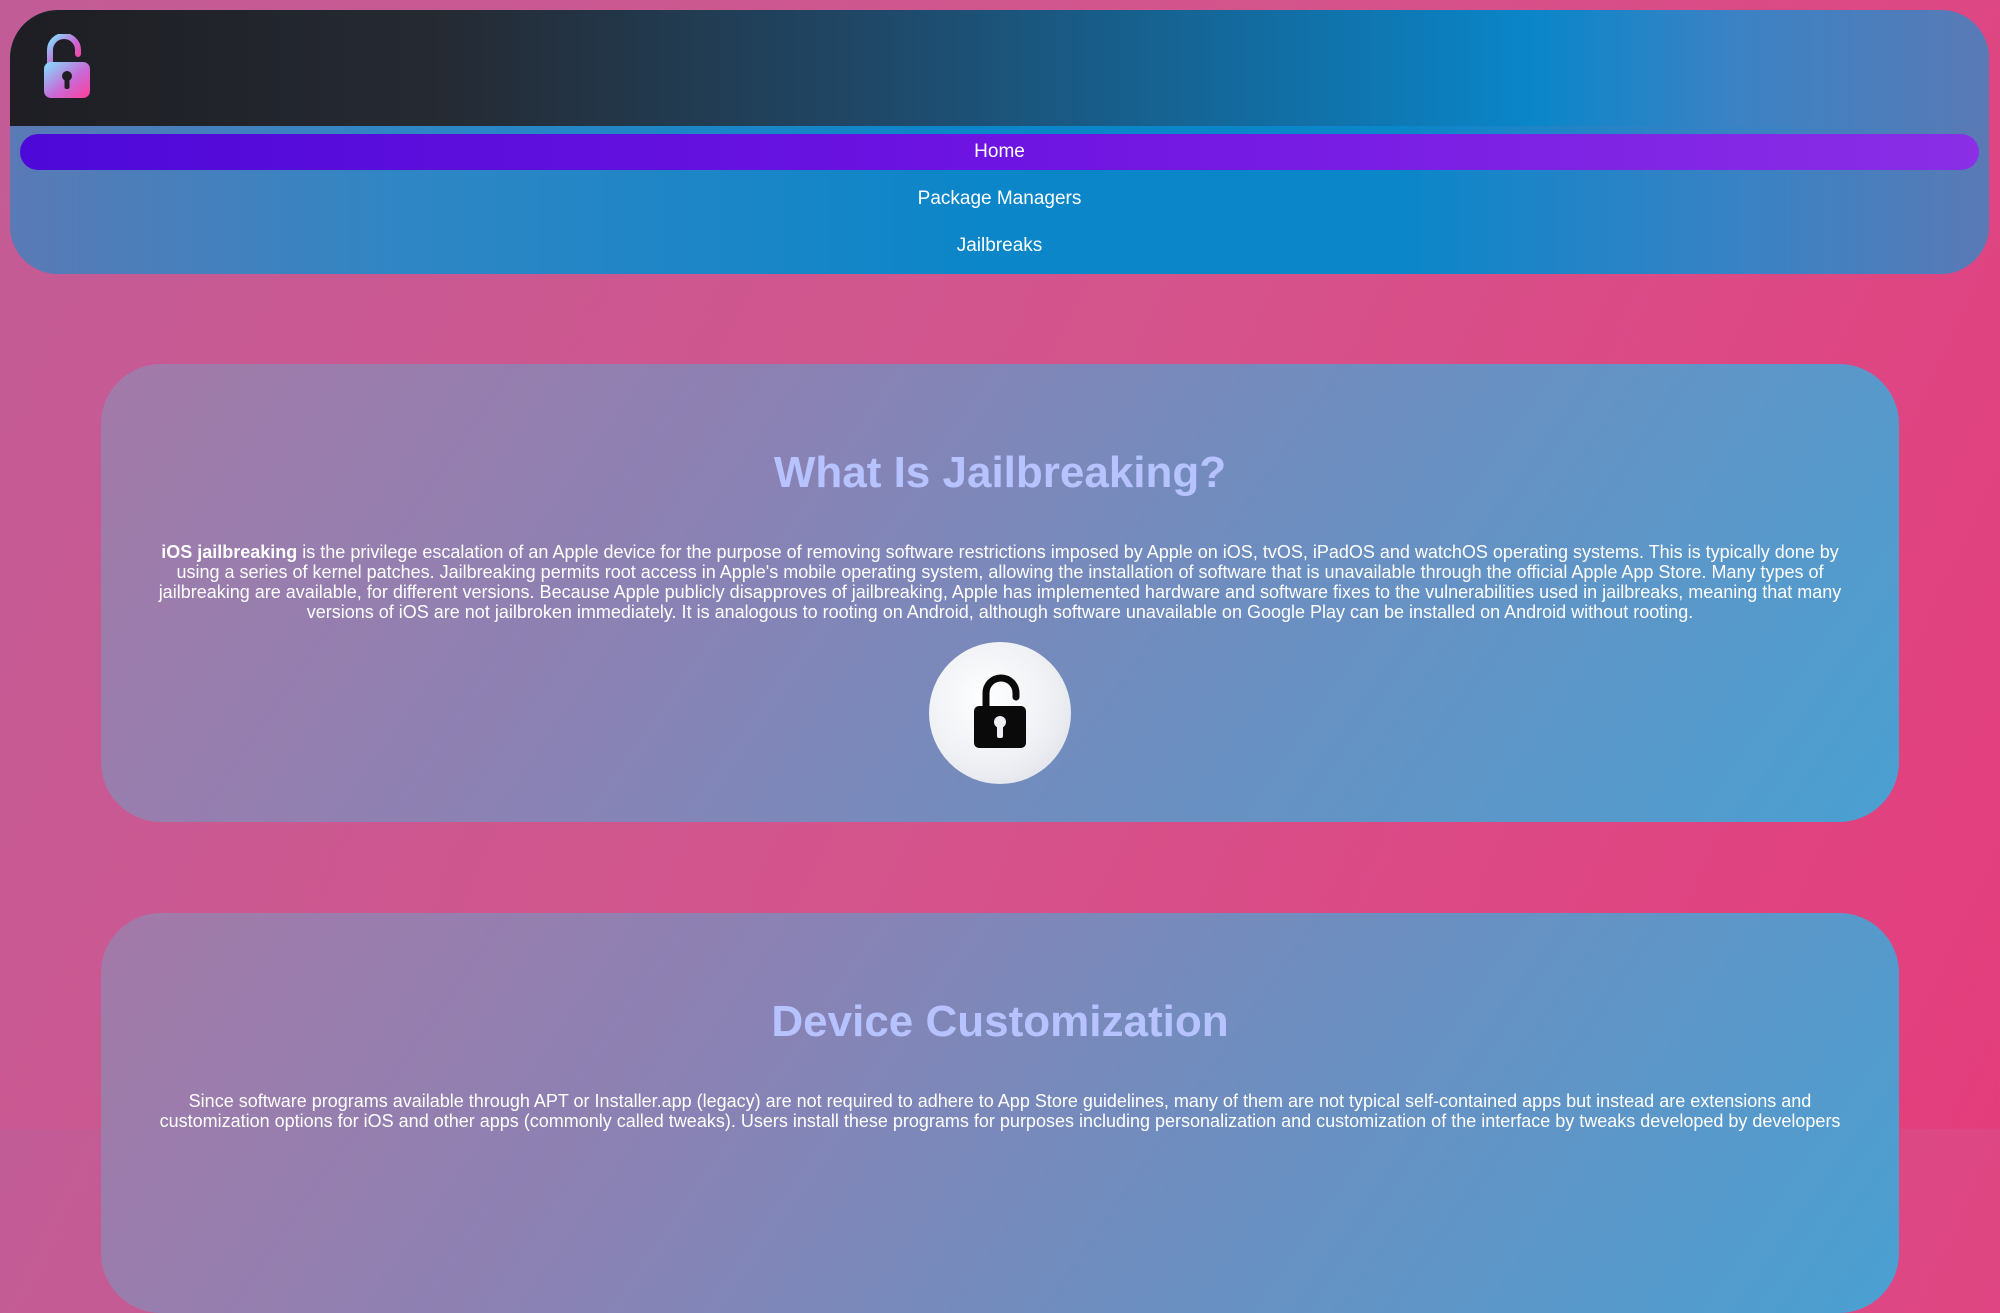 The height and width of the screenshot is (1313, 2000). What do you see at coordinates (999, 246) in the screenshot?
I see `nav-jailbreaks: Jailbreaks` at bounding box center [999, 246].